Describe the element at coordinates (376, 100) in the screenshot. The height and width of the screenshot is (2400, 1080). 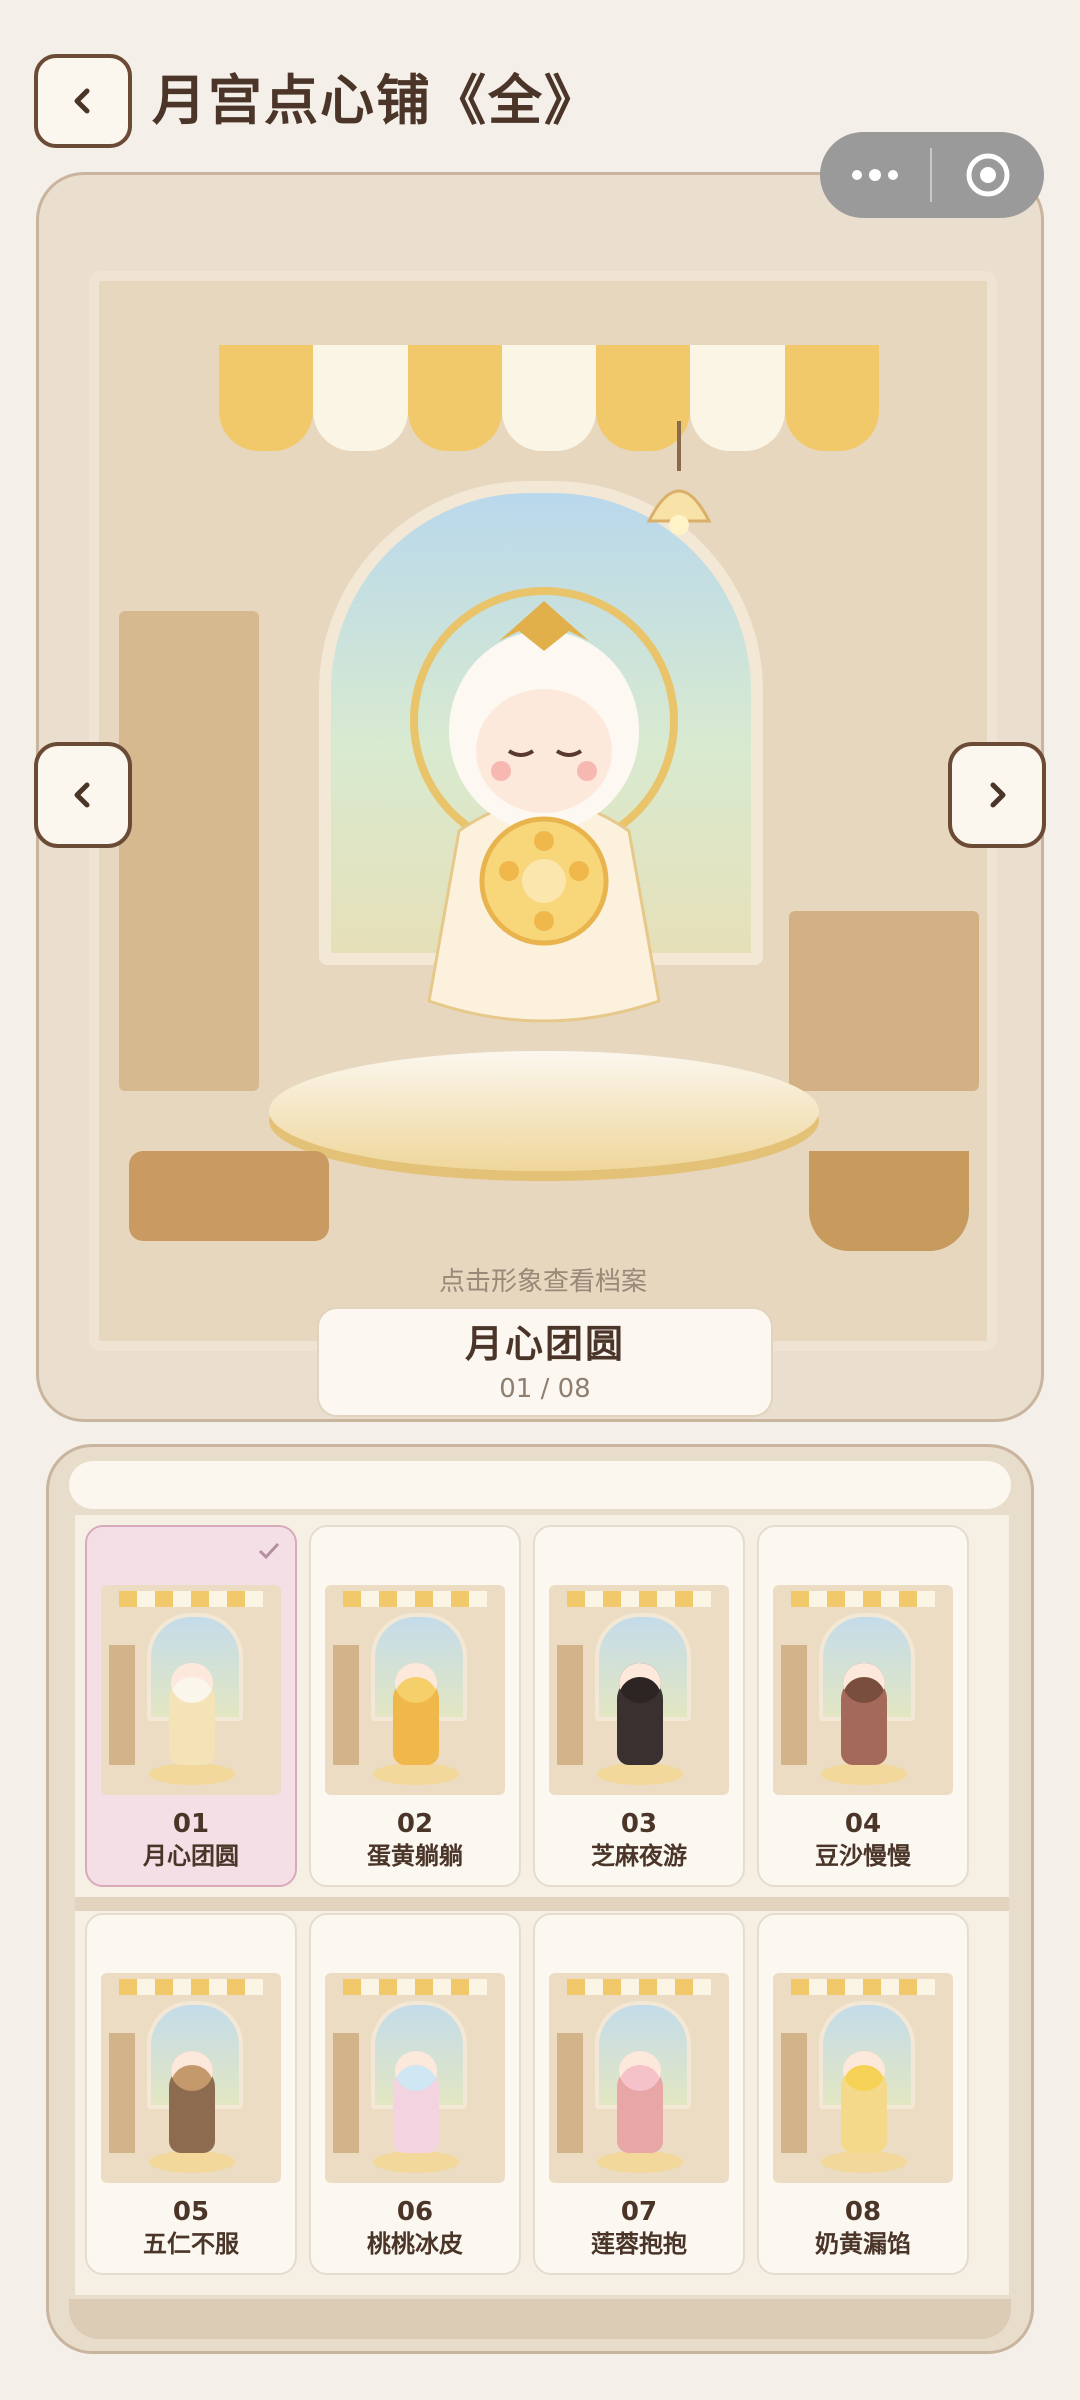
I see `page-title: 月宫点心铺《全》` at that location.